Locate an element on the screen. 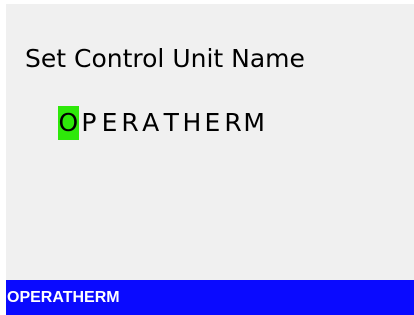 The width and height of the screenshot is (414, 315). screen-title: Set Control Unit Name is located at coordinates (165, 58).